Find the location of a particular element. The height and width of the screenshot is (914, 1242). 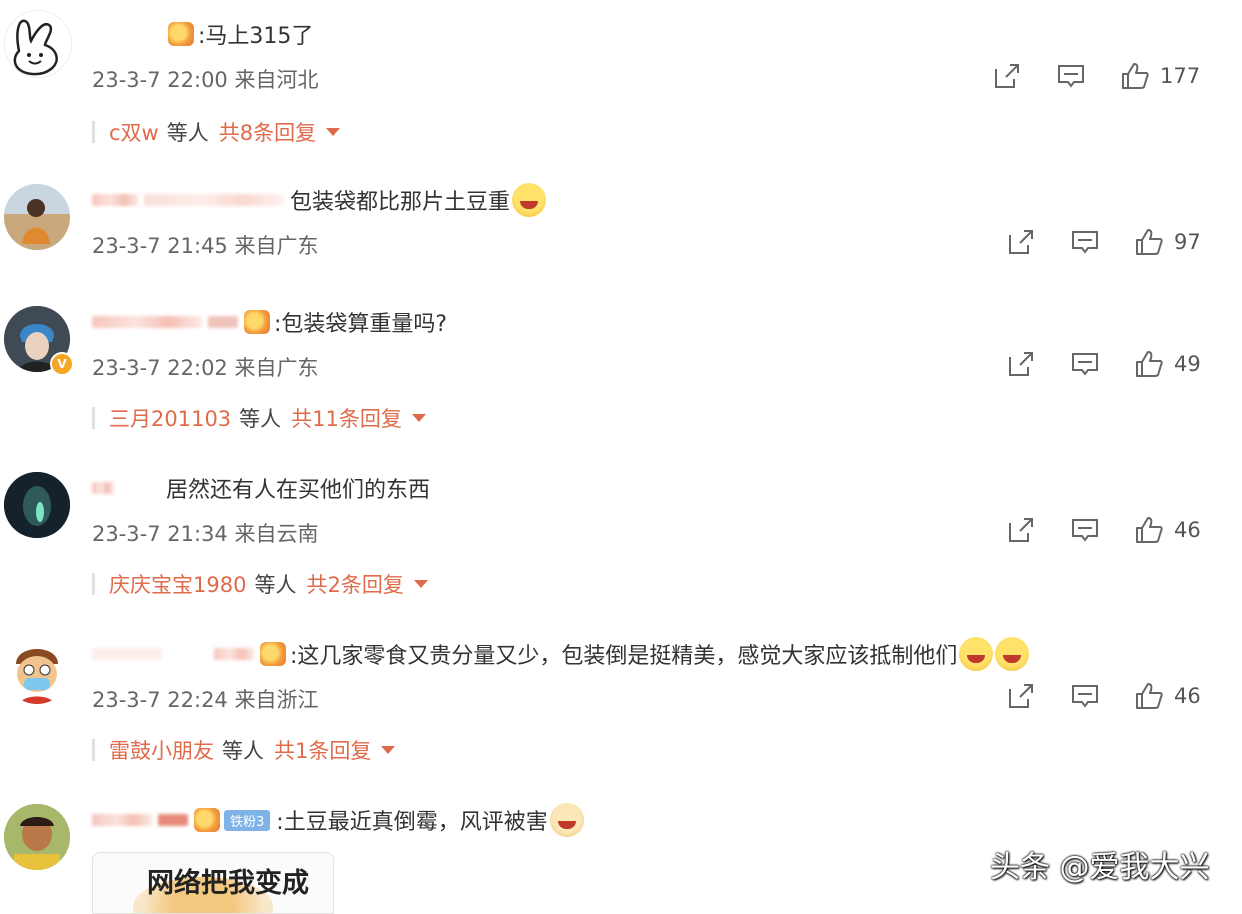

comment-text: :包装袋算重量吗? is located at coordinates (361, 324).